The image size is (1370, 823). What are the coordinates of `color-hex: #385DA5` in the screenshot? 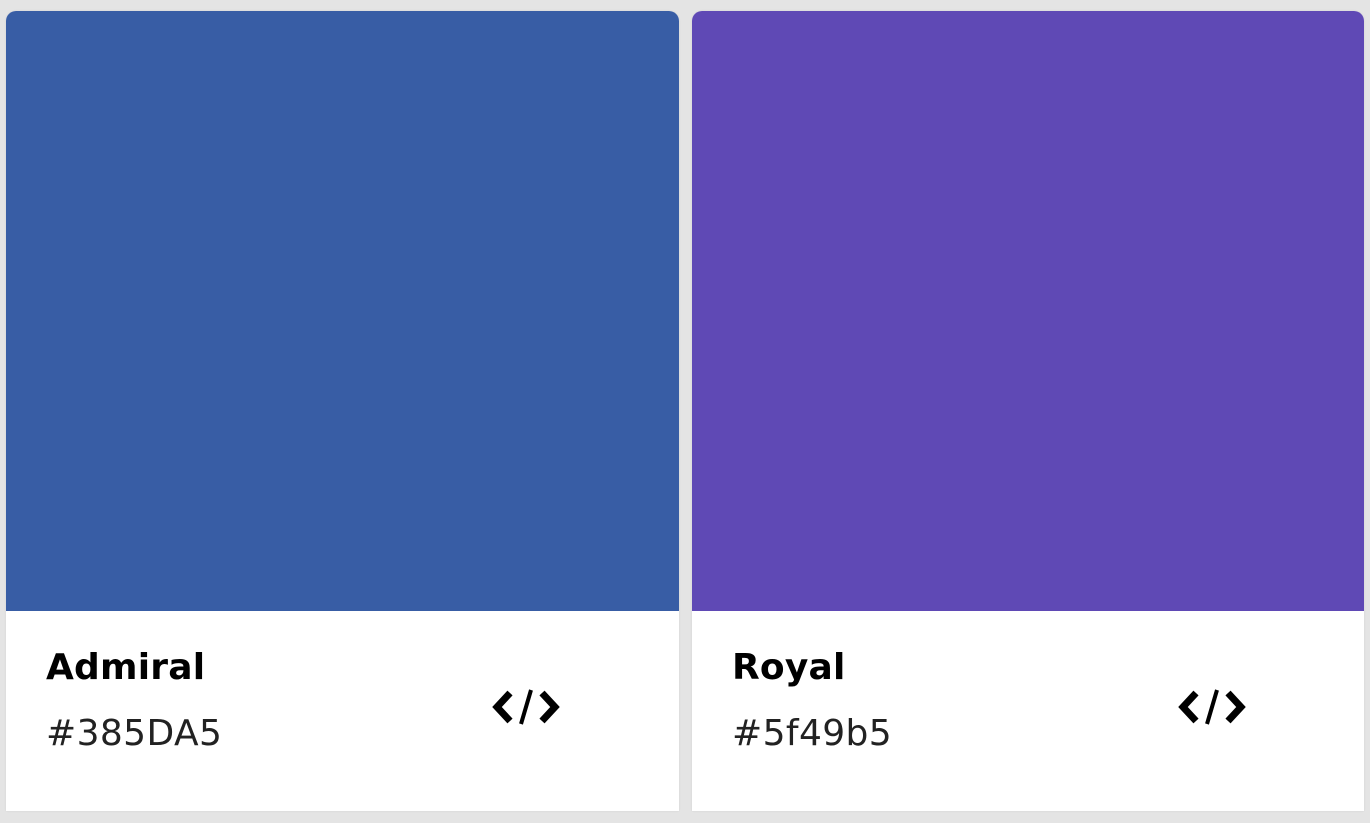 It's located at (134, 733).